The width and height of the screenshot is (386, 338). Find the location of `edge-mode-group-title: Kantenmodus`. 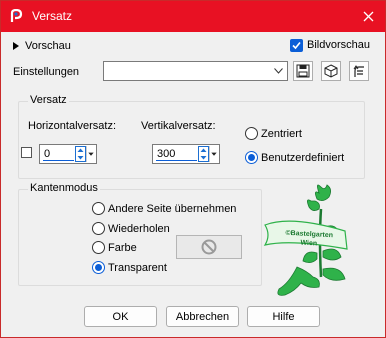

edge-mode-group-title: Kantenmodus is located at coordinates (64, 188).